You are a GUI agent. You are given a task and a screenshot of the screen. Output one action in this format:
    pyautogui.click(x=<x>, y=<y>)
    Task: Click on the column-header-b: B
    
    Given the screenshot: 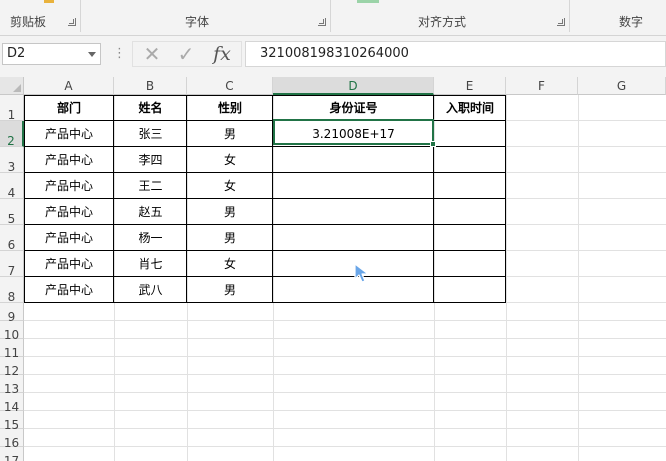 What is the action you would take?
    pyautogui.click(x=150, y=86)
    